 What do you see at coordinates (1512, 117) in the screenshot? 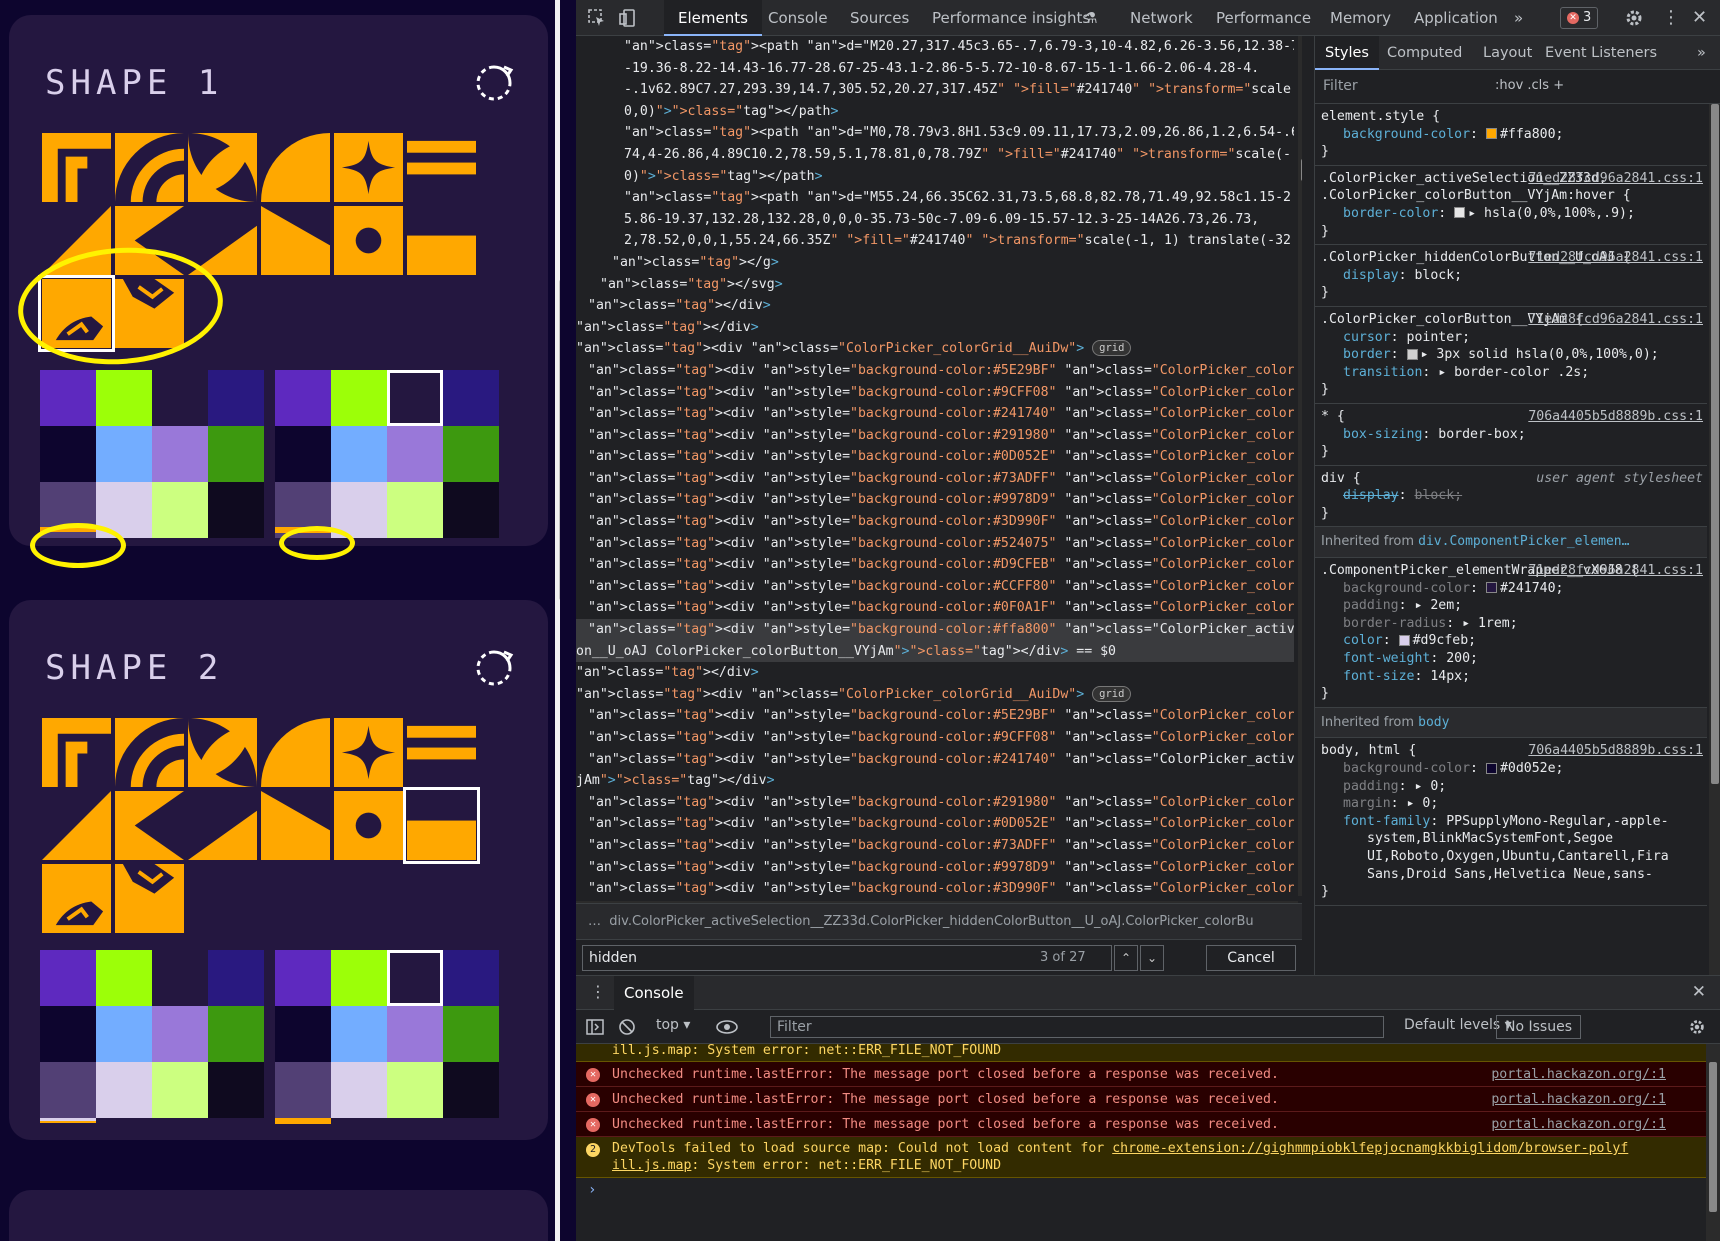
I see `rule-selector: element.style {` at bounding box center [1512, 117].